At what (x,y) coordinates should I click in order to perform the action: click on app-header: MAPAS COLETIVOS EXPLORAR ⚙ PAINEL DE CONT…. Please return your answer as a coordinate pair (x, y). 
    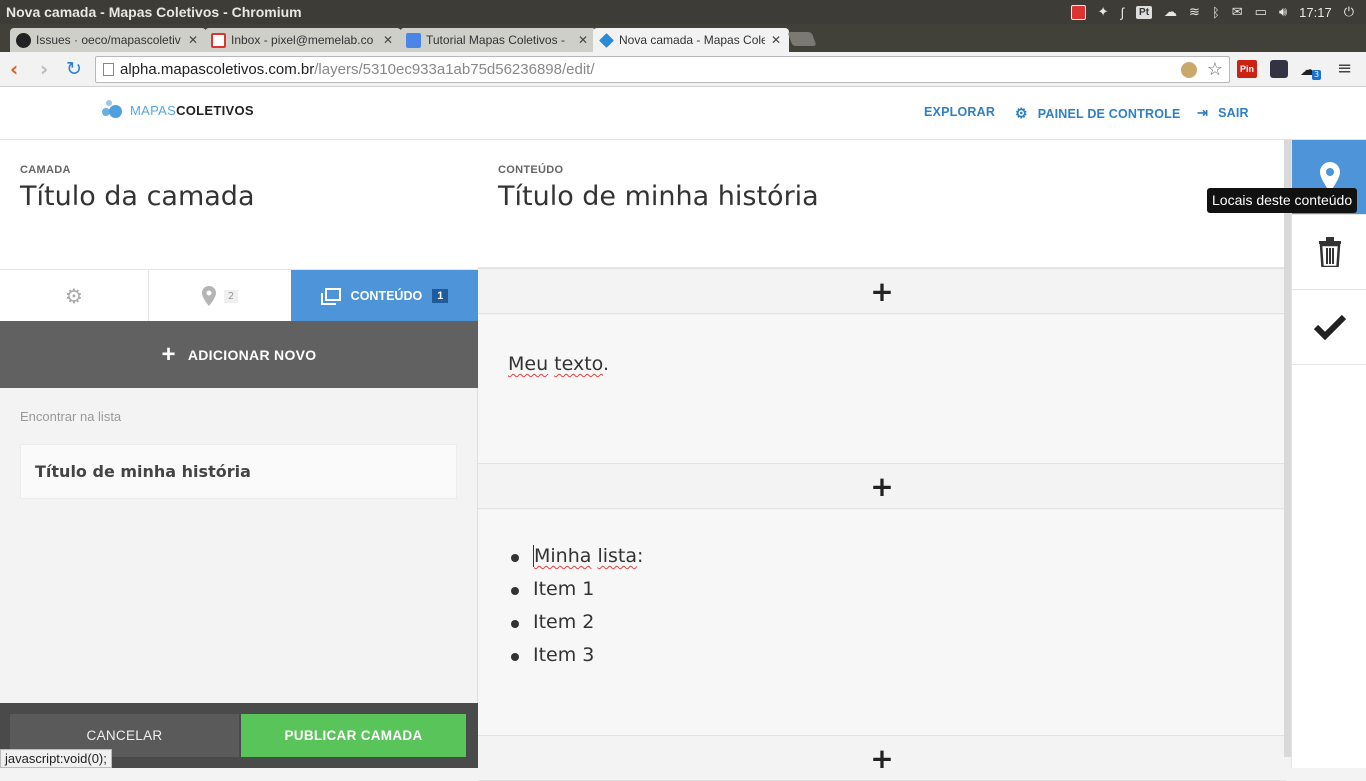
    Looking at the image, I should click on (683, 113).